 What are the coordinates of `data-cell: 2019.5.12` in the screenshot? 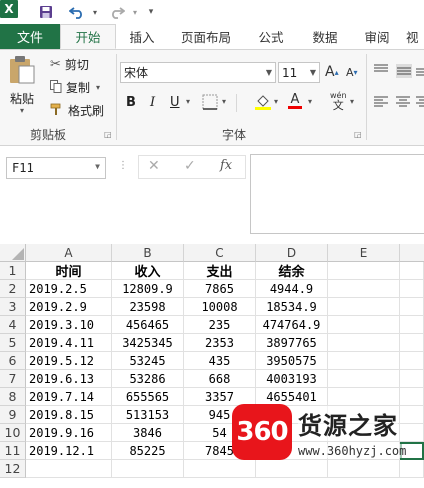 It's located at (69, 361).